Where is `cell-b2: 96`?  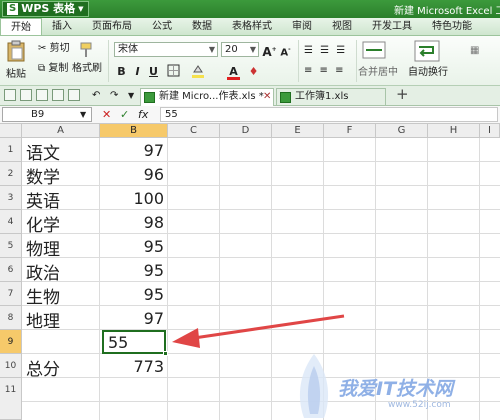
cell-b2: 96 is located at coordinates (132, 174).